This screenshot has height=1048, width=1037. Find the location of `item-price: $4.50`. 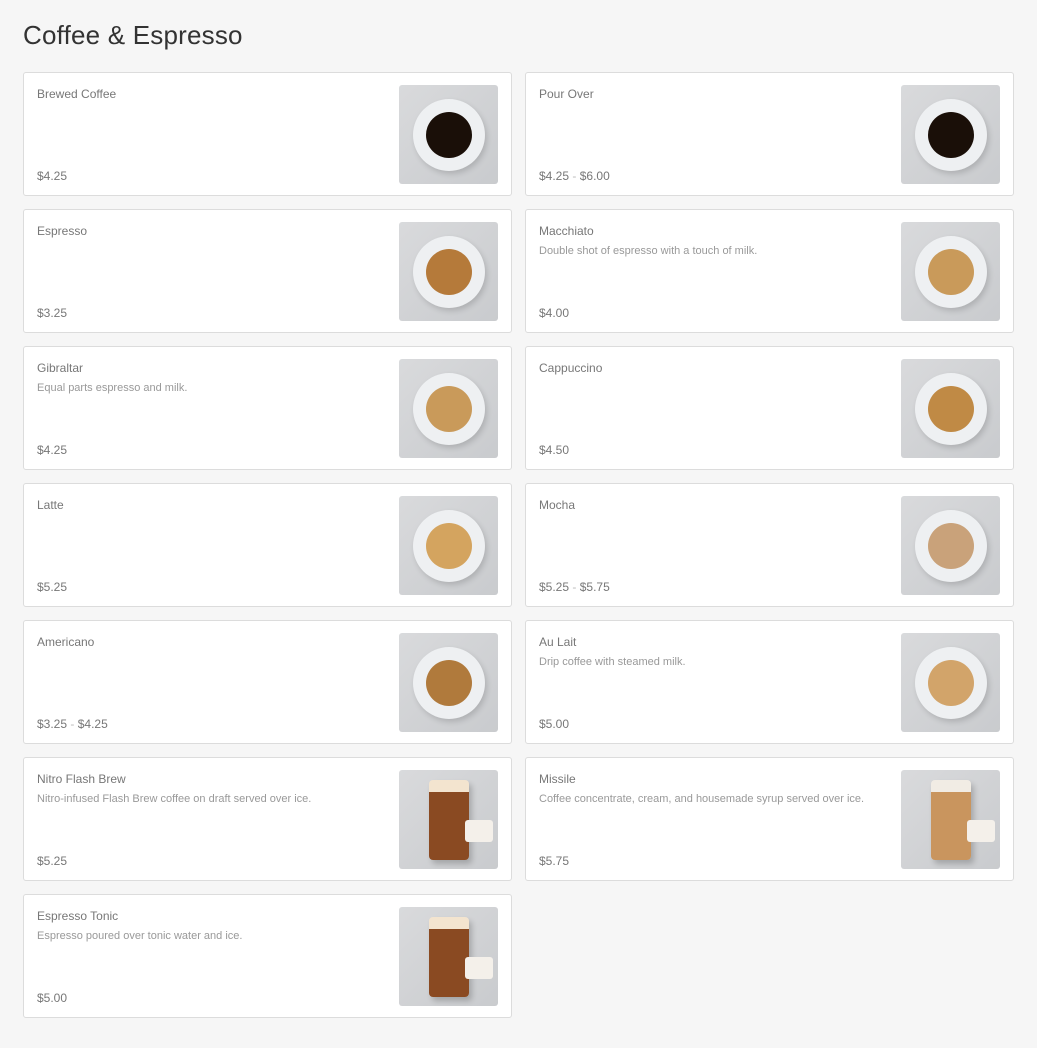

item-price: $4.50 is located at coordinates (554, 450).